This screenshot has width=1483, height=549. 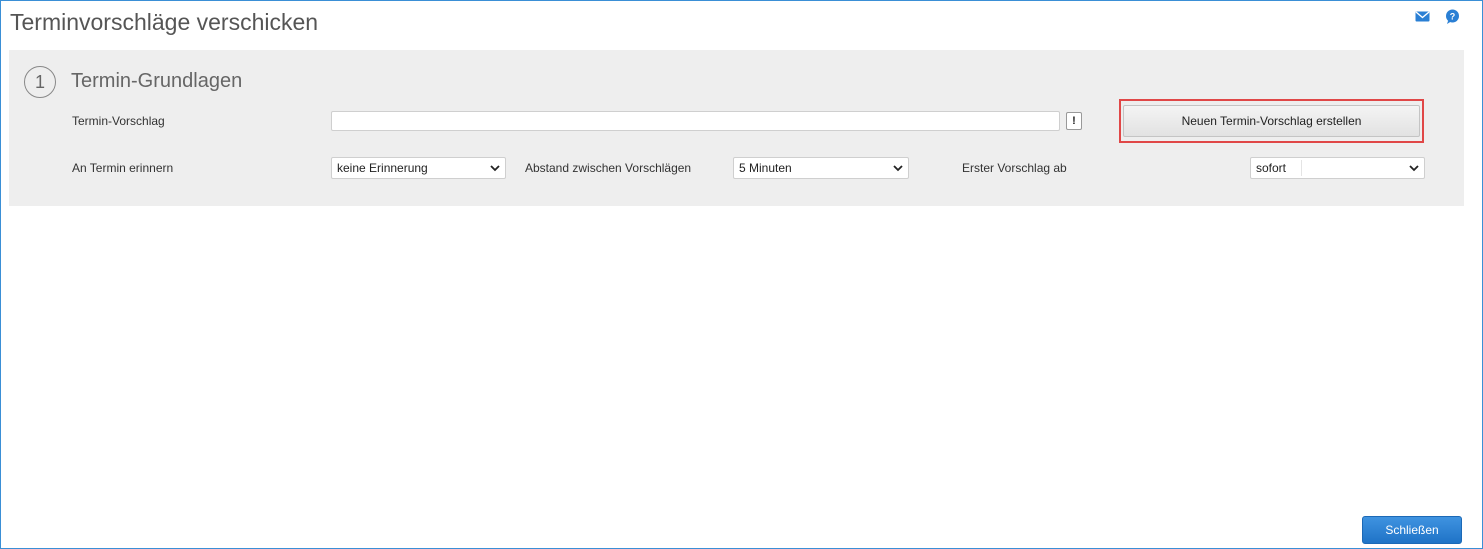 I want to click on interval-select: 5 Minuten, so click(x=821, y=168).